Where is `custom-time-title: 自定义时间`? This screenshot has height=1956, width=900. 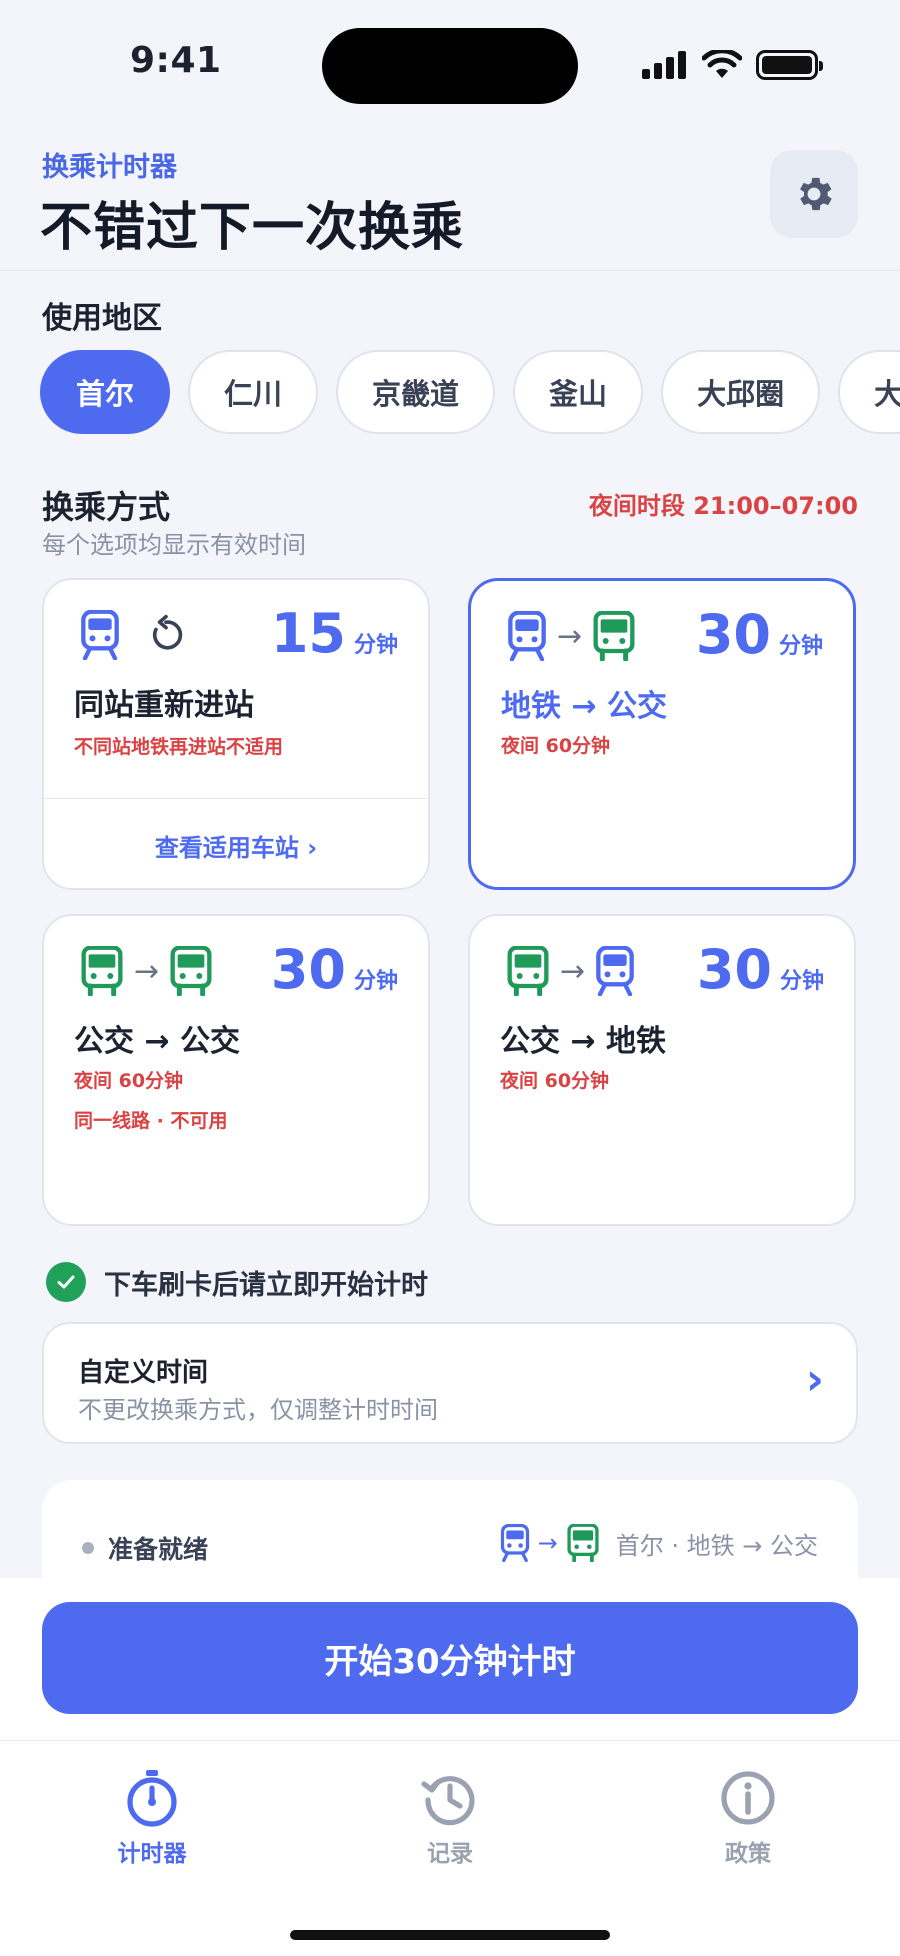 custom-time-title: 自定义时间 is located at coordinates (143, 1373).